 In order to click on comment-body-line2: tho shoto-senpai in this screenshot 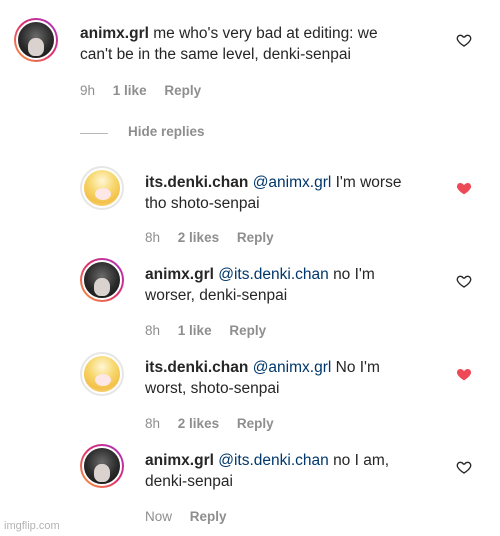, I will do `click(202, 203)`.